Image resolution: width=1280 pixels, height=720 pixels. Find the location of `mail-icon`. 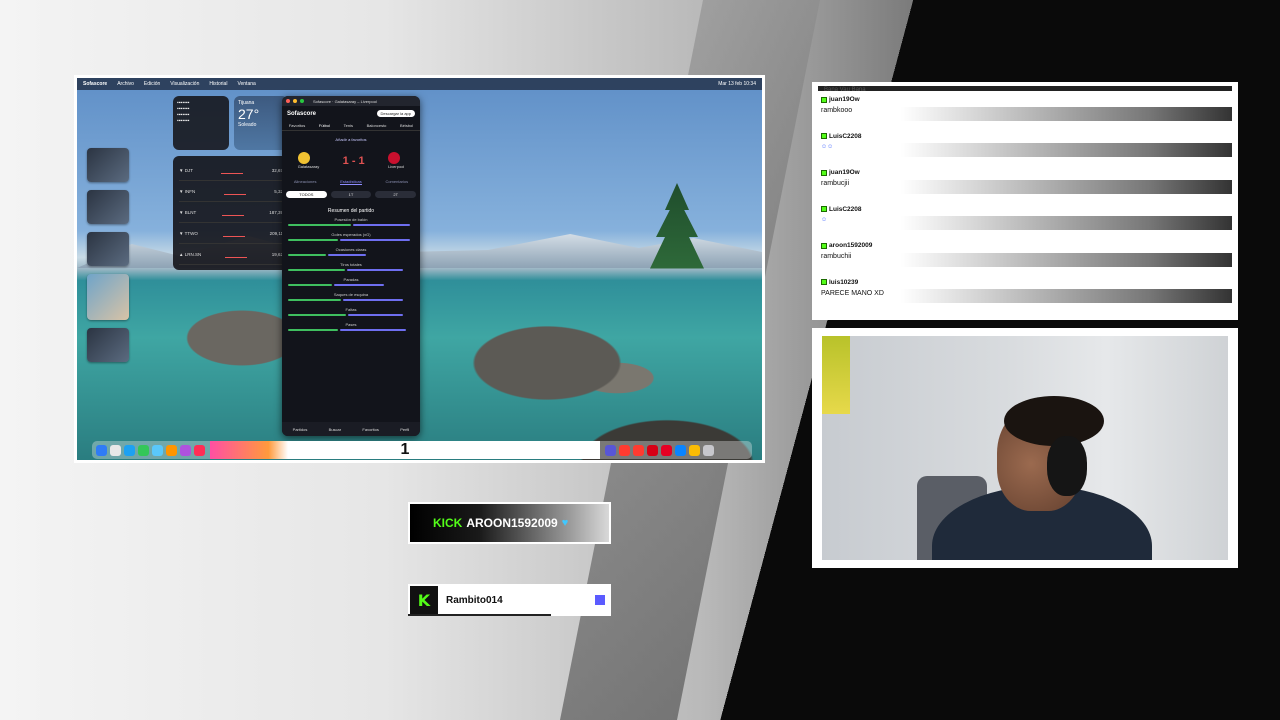

mail-icon is located at coordinates (157, 450).